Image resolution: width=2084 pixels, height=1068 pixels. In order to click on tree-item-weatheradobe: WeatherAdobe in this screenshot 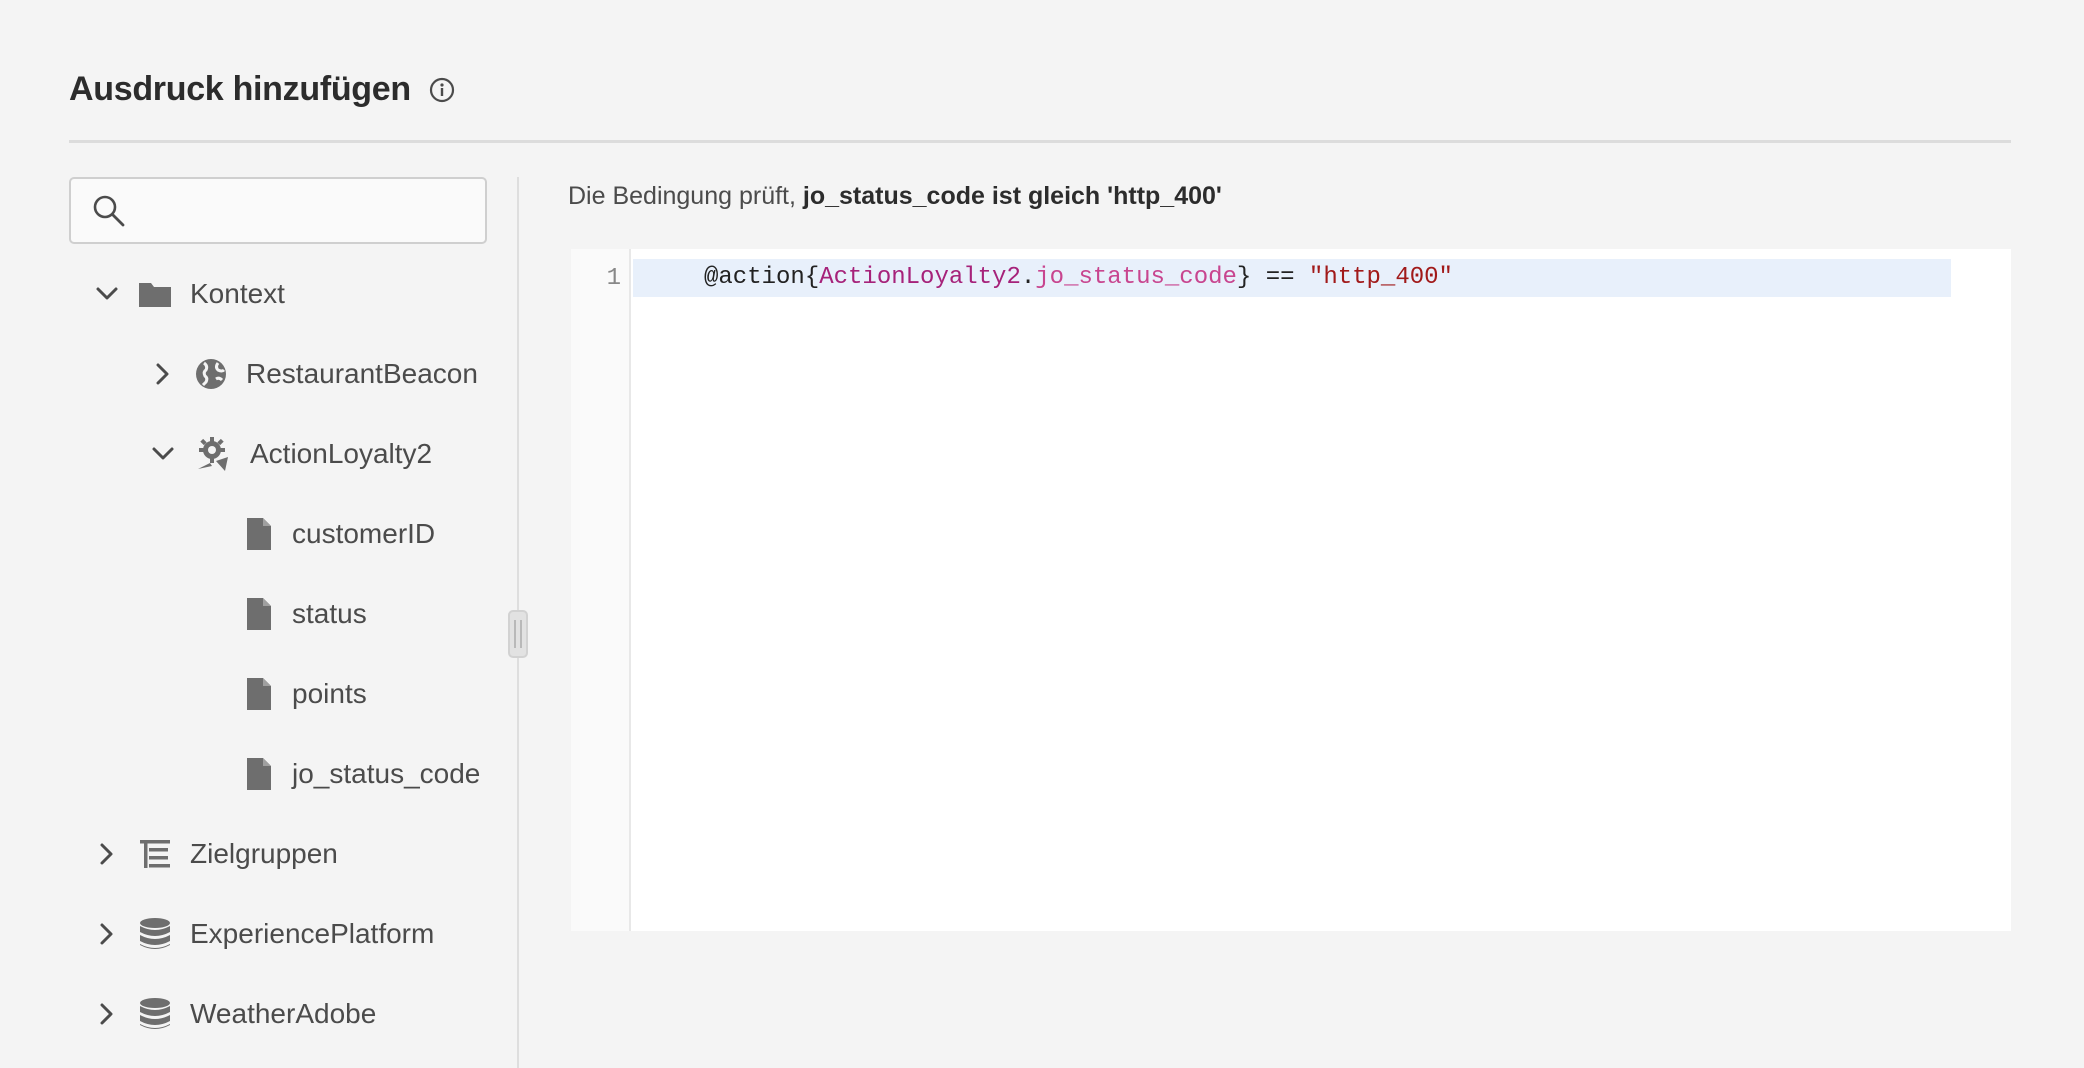, I will do `click(235, 1014)`.